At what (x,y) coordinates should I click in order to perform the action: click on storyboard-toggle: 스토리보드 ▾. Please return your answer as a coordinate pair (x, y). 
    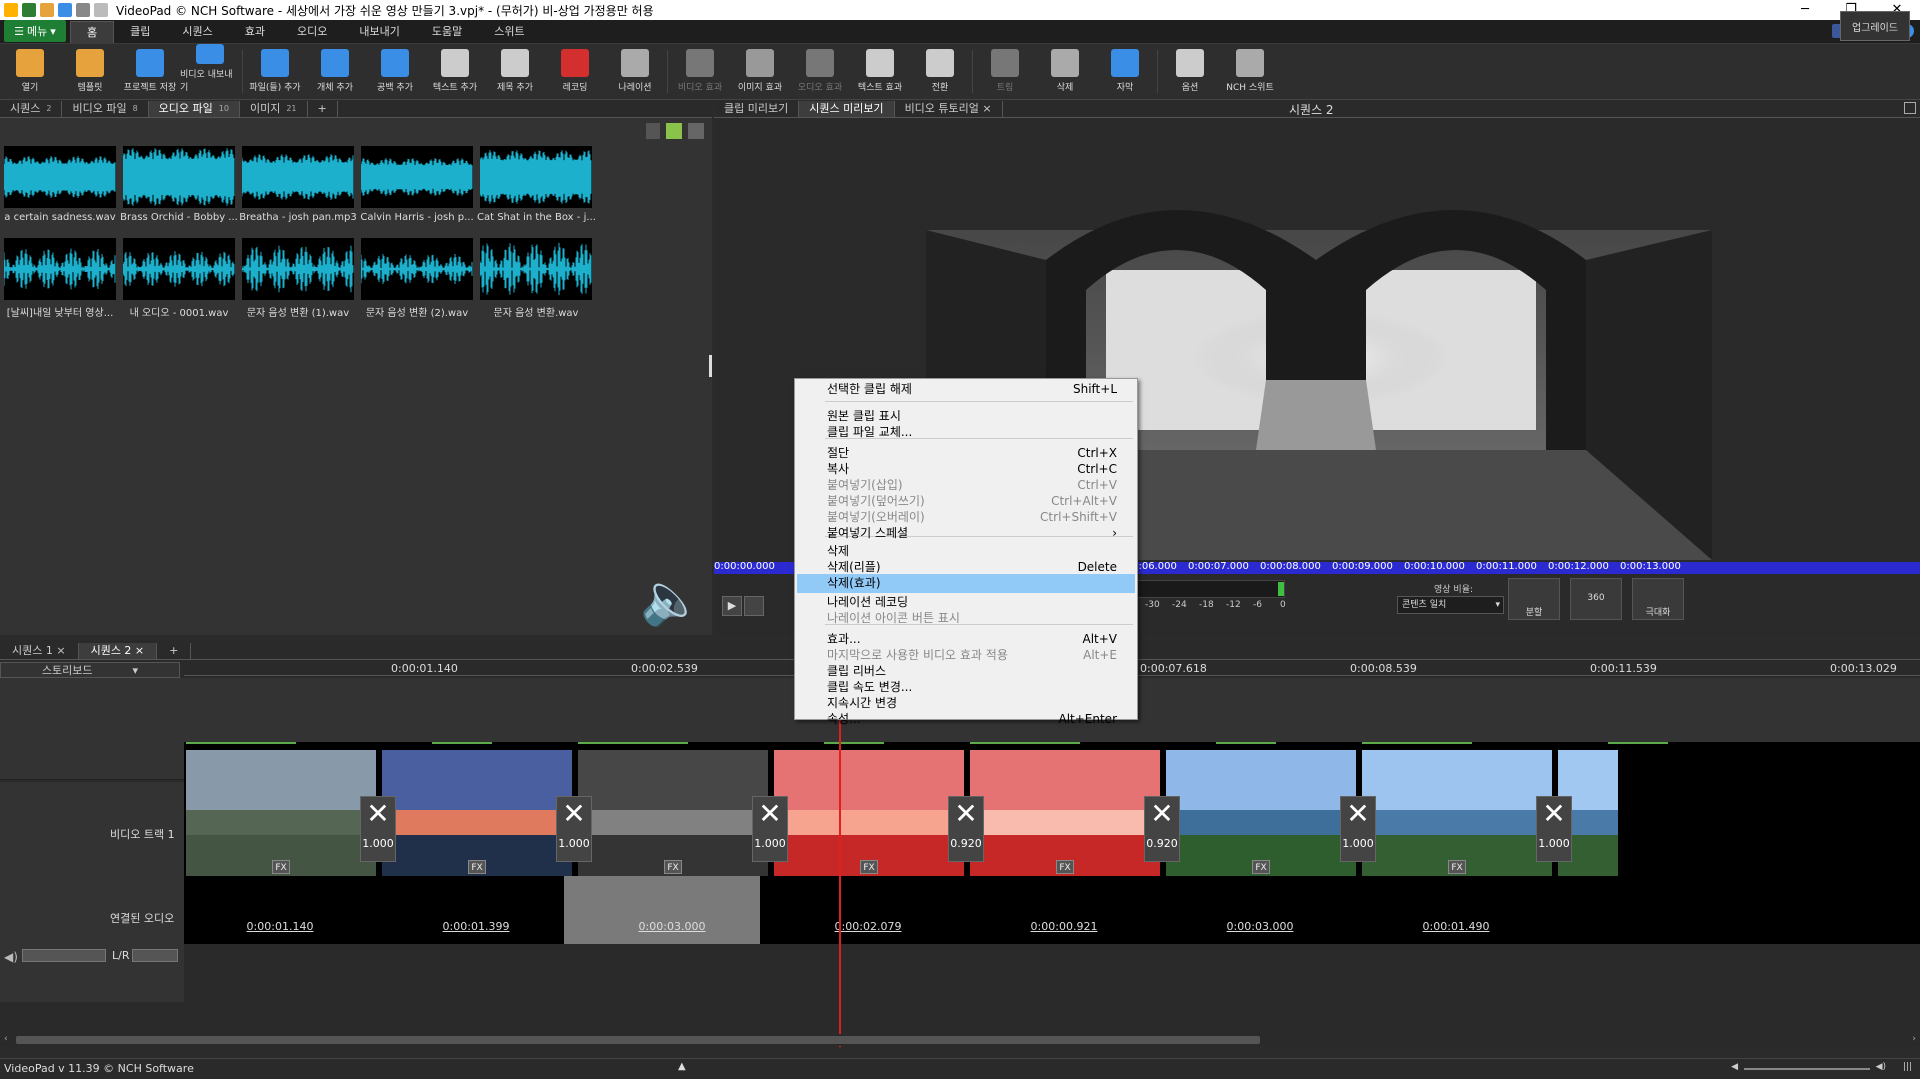
    Looking at the image, I should click on (90, 670).